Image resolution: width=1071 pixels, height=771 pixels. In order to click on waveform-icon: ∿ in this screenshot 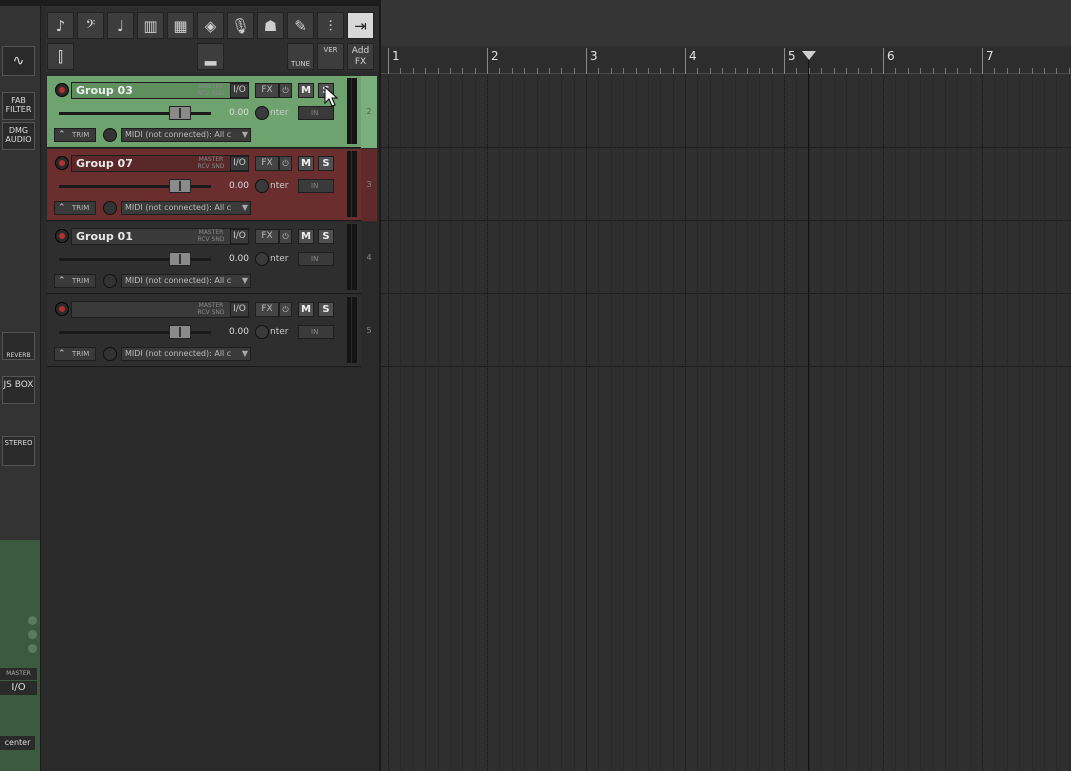, I will do `click(18, 61)`.